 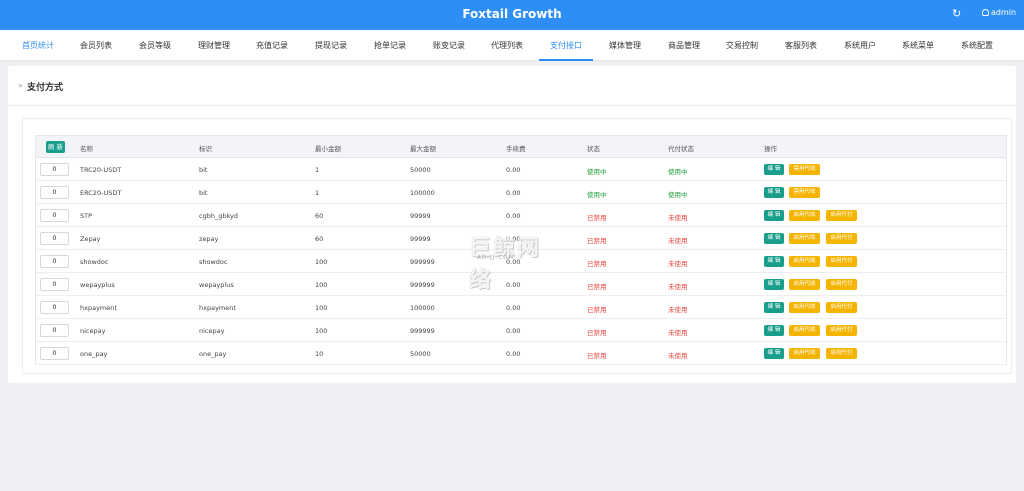 I want to click on nav-tab: 首页统计, so click(x=38, y=45).